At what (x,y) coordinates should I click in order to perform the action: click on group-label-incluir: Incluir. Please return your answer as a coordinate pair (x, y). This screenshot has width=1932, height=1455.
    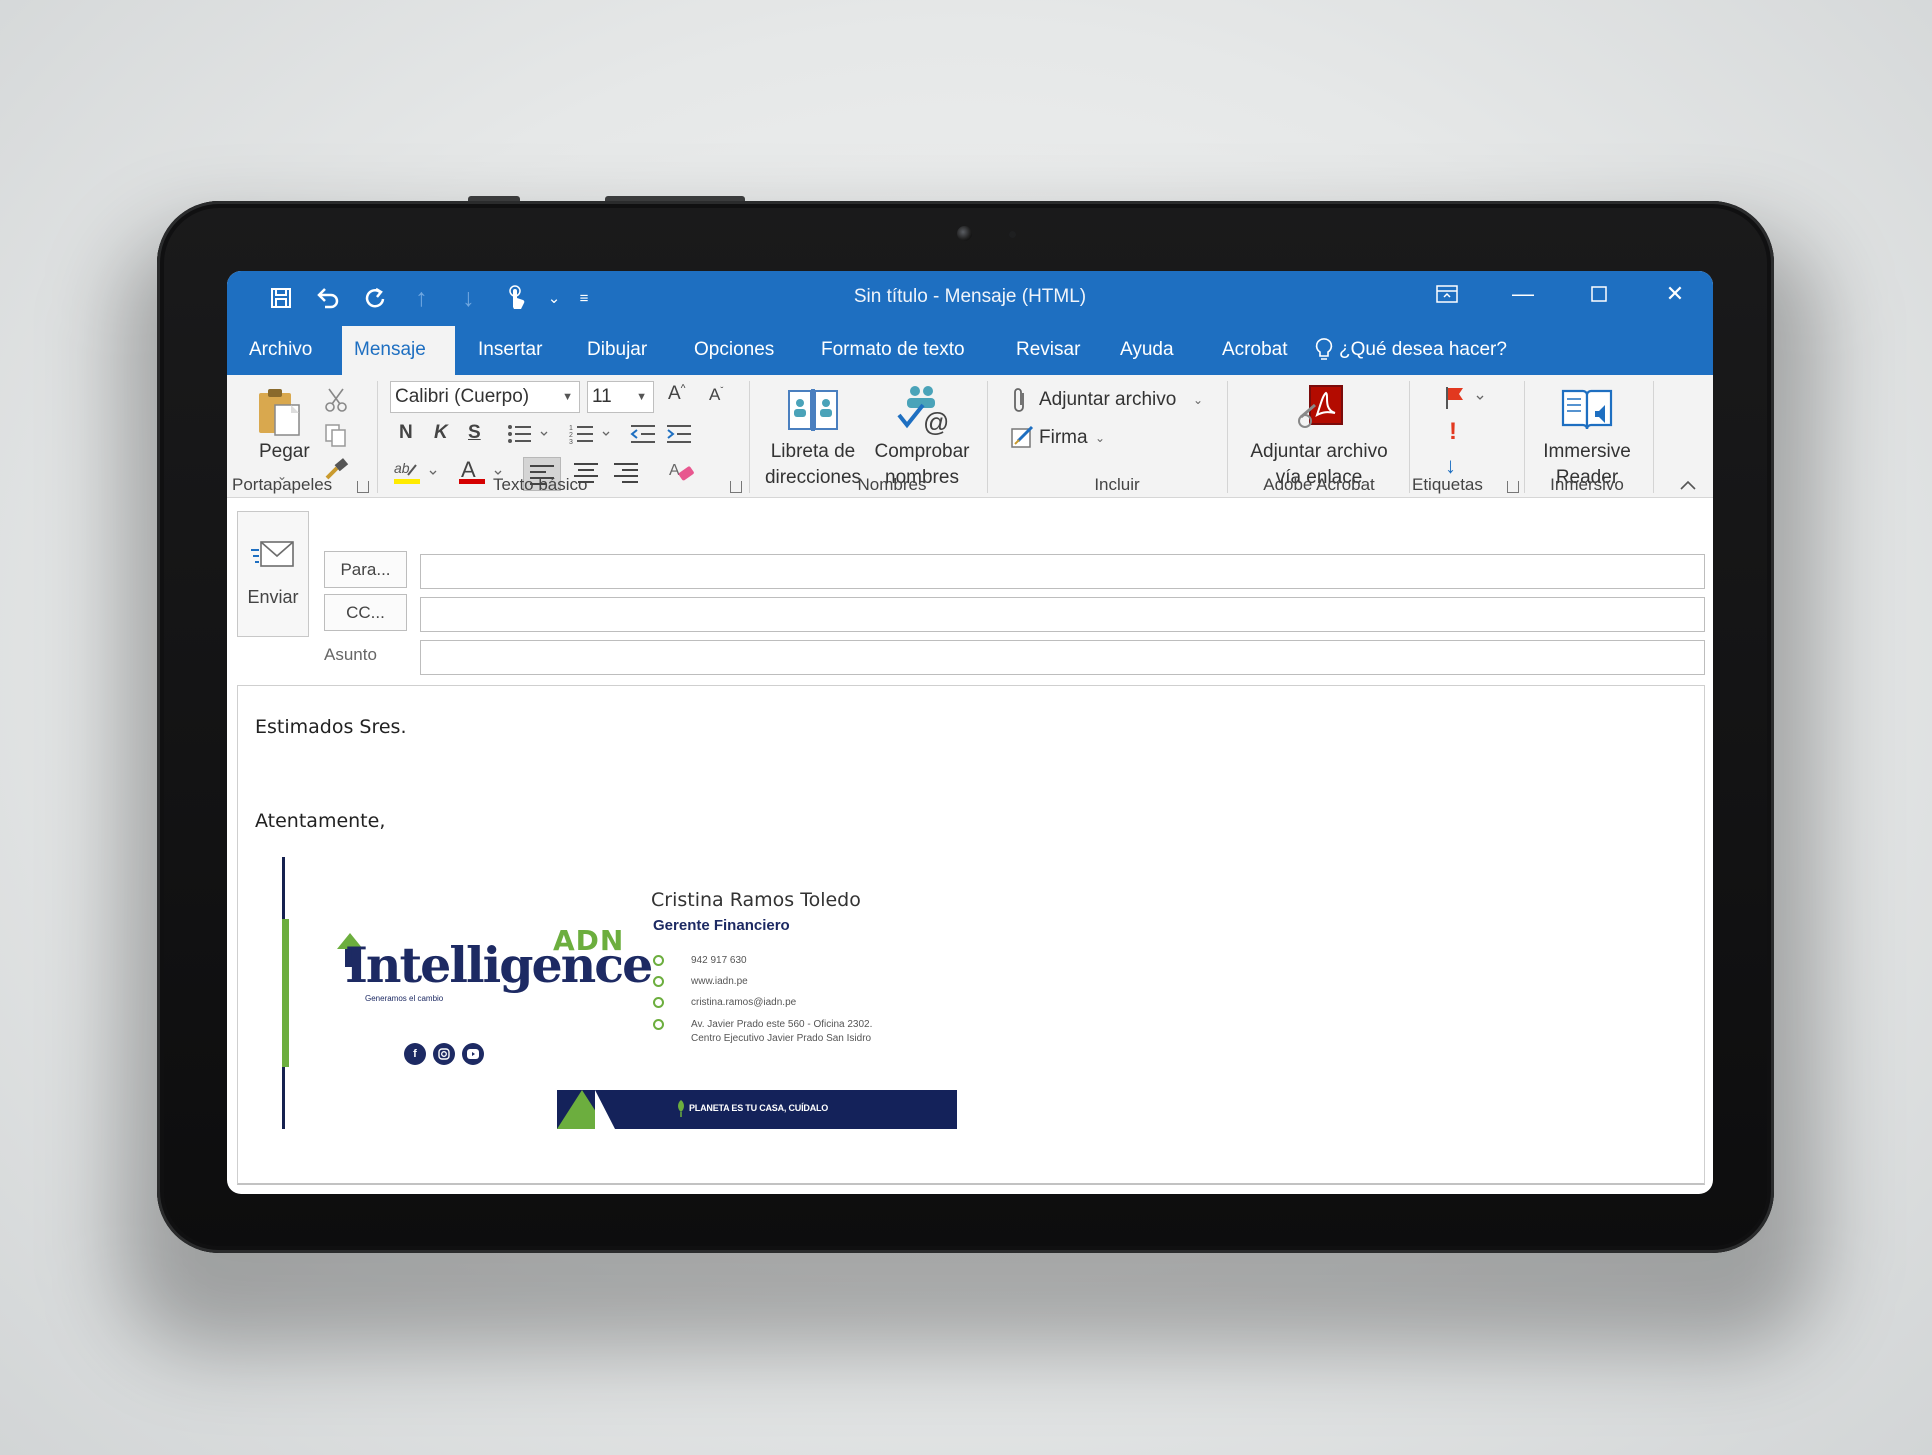
    Looking at the image, I should click on (1117, 484).